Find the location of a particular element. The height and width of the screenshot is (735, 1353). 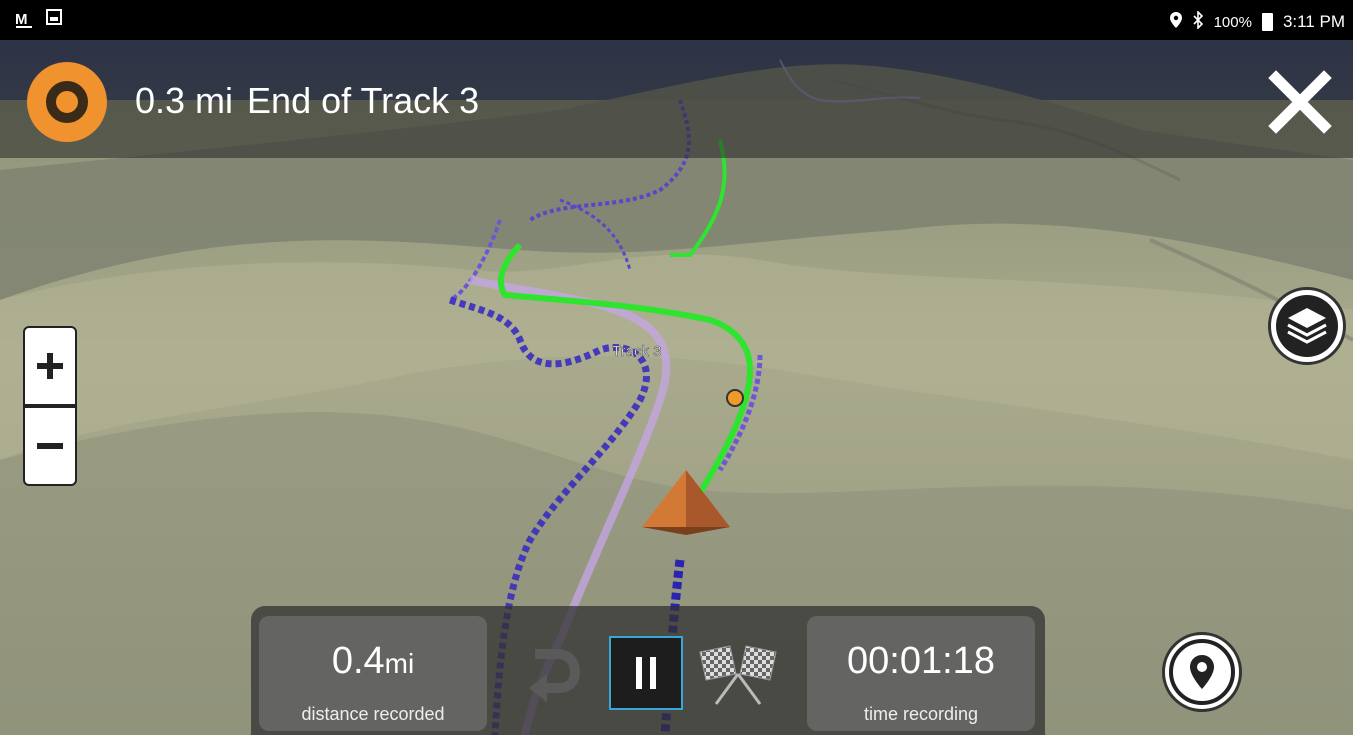

zoom-out-button is located at coordinates (50, 446).